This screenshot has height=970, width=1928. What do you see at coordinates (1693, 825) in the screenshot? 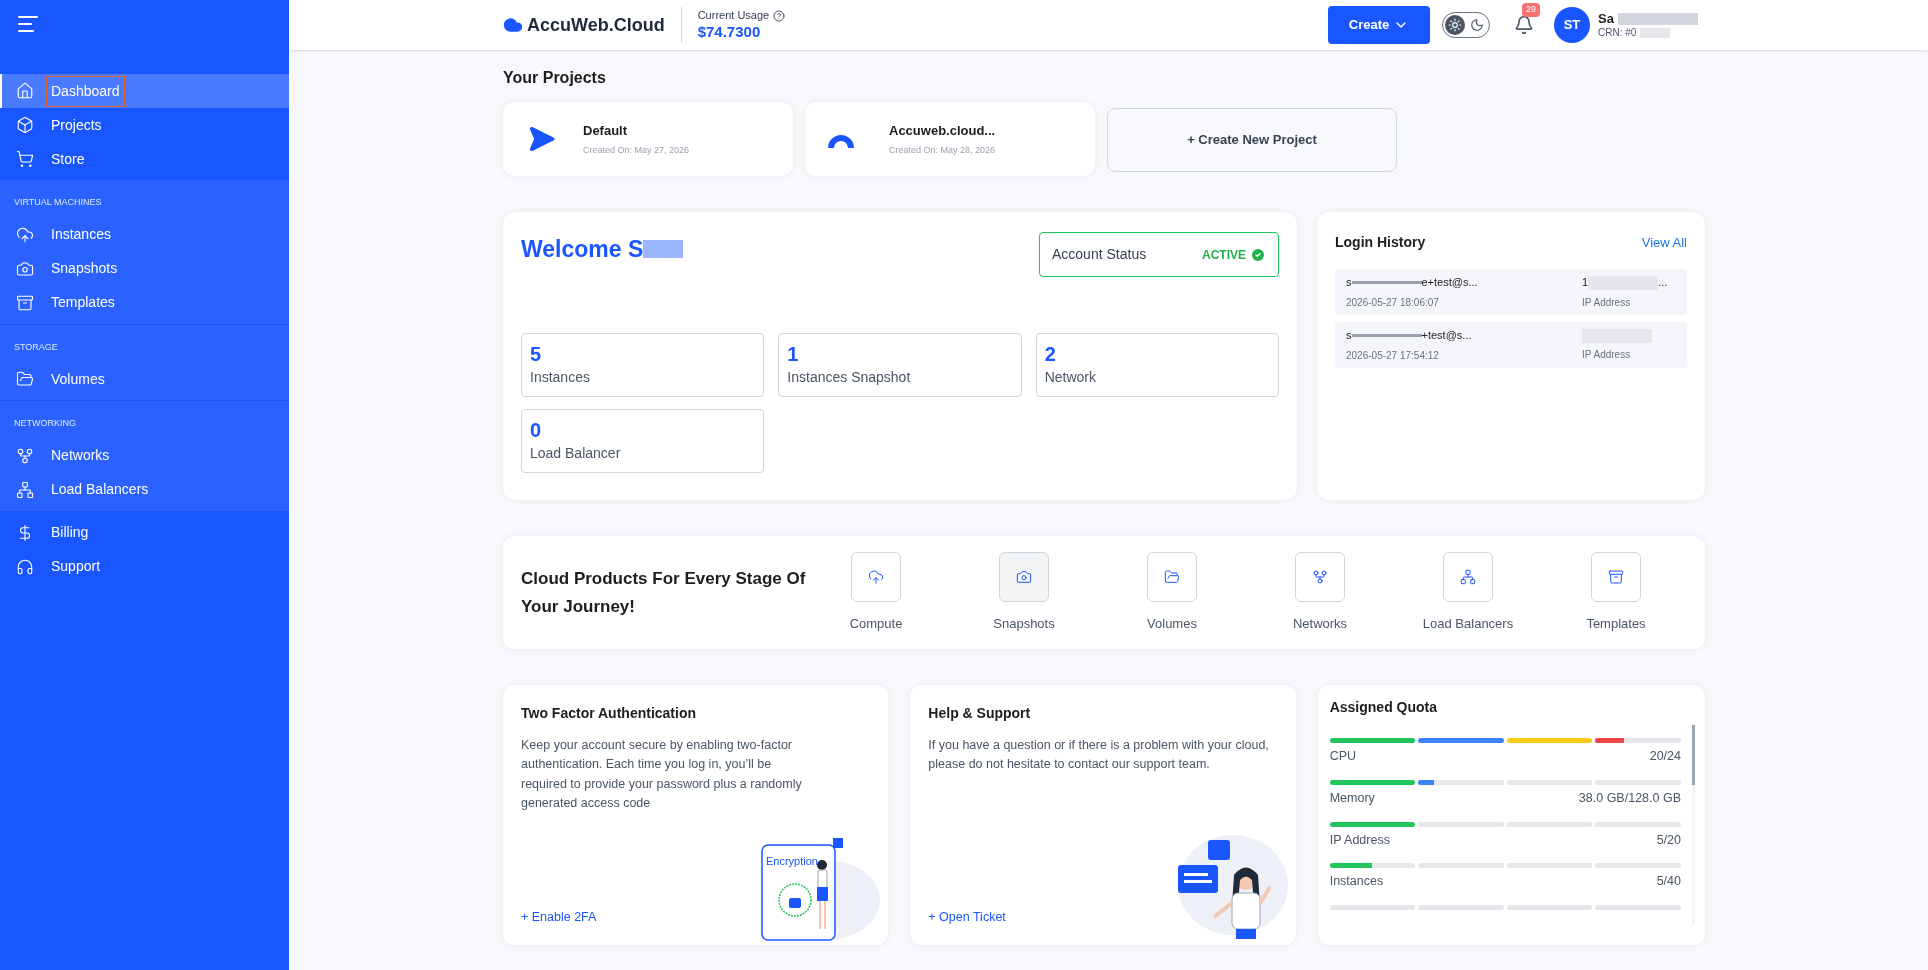
I see `scrollbar` at bounding box center [1693, 825].